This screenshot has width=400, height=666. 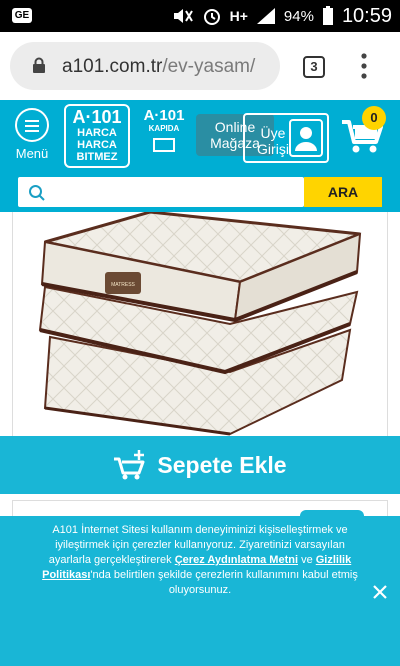 I want to click on search-icon, so click(x=37, y=193).